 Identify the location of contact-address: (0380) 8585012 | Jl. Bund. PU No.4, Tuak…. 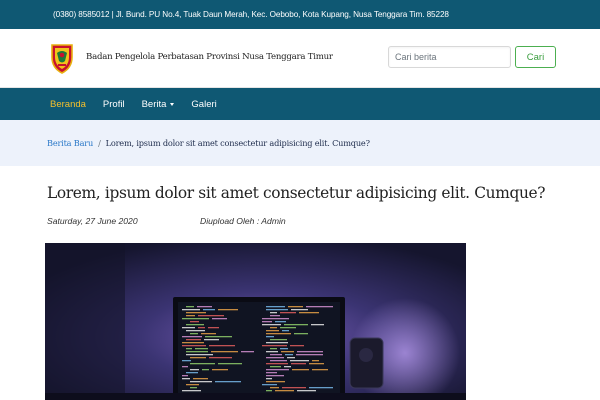
(251, 14).